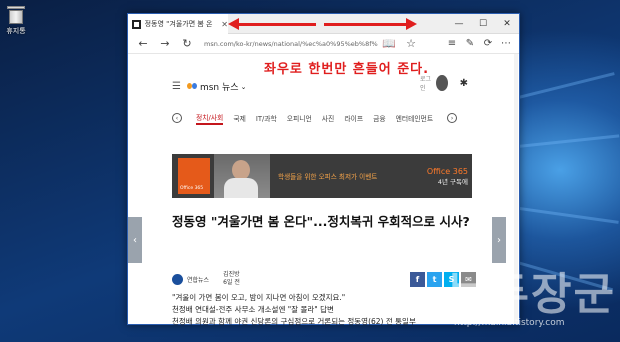 This screenshot has height=342, width=620. Describe the element at coordinates (509, 323) in the screenshot. I see `watermark-url: http://mainia.tistory.com` at that location.